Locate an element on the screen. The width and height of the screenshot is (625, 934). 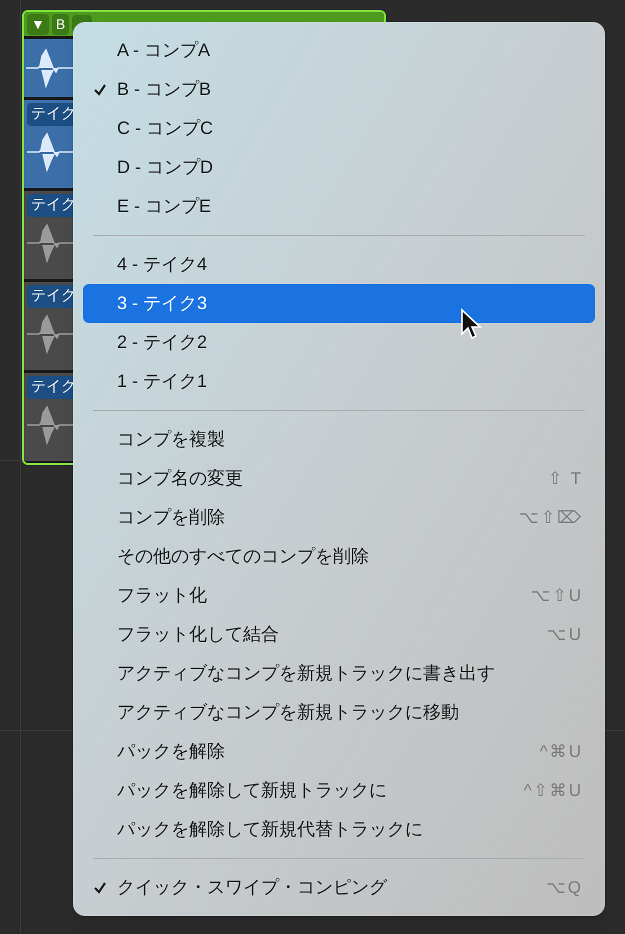
menu-item: 1 - テイク1 is located at coordinates (339, 381).